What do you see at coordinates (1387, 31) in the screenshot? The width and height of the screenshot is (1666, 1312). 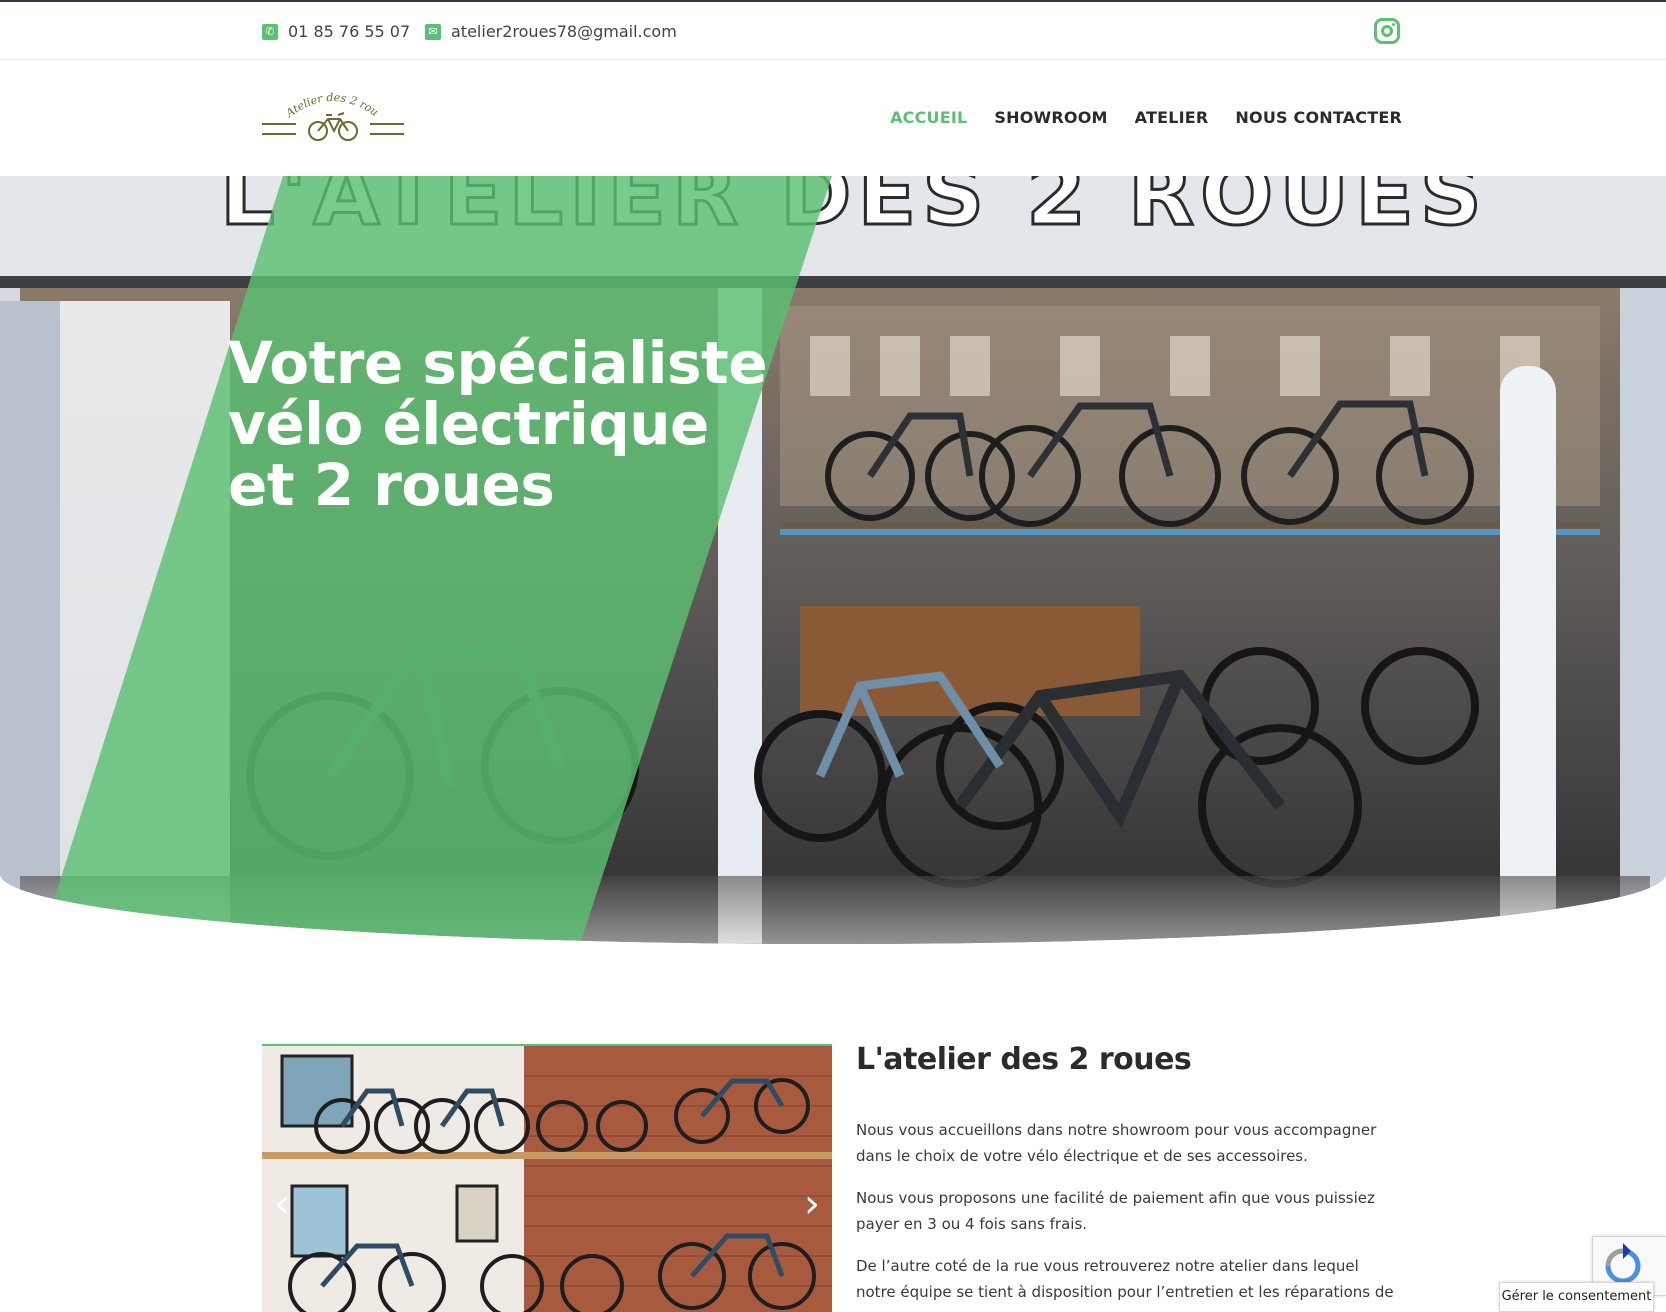 I see `instagram-icon` at bounding box center [1387, 31].